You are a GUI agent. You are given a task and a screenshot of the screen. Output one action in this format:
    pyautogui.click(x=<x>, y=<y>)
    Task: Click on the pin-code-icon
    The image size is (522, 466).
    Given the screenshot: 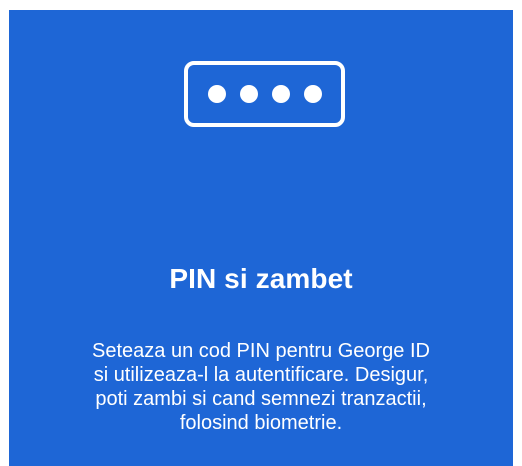 What is the action you would take?
    pyautogui.click(x=264, y=94)
    